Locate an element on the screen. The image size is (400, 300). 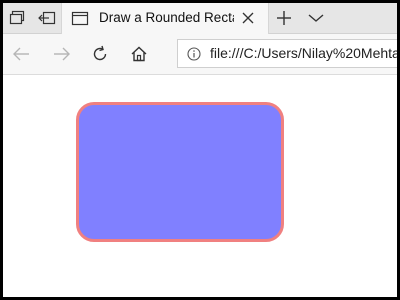
set-aside-tabs-icon is located at coordinates (47, 18).